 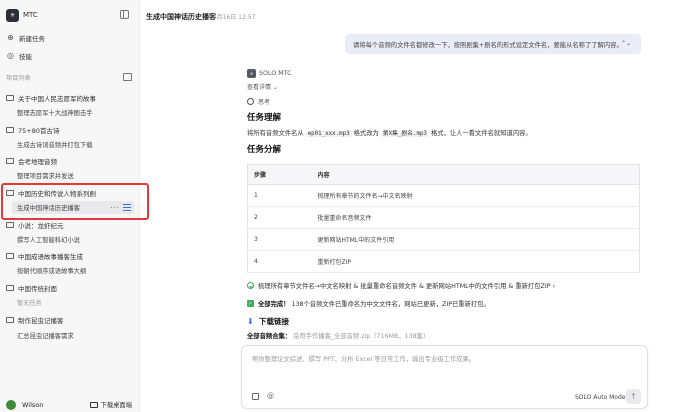 What do you see at coordinates (110, 404) in the screenshot?
I see `download-desktop-button: 下载桌面端` at bounding box center [110, 404].